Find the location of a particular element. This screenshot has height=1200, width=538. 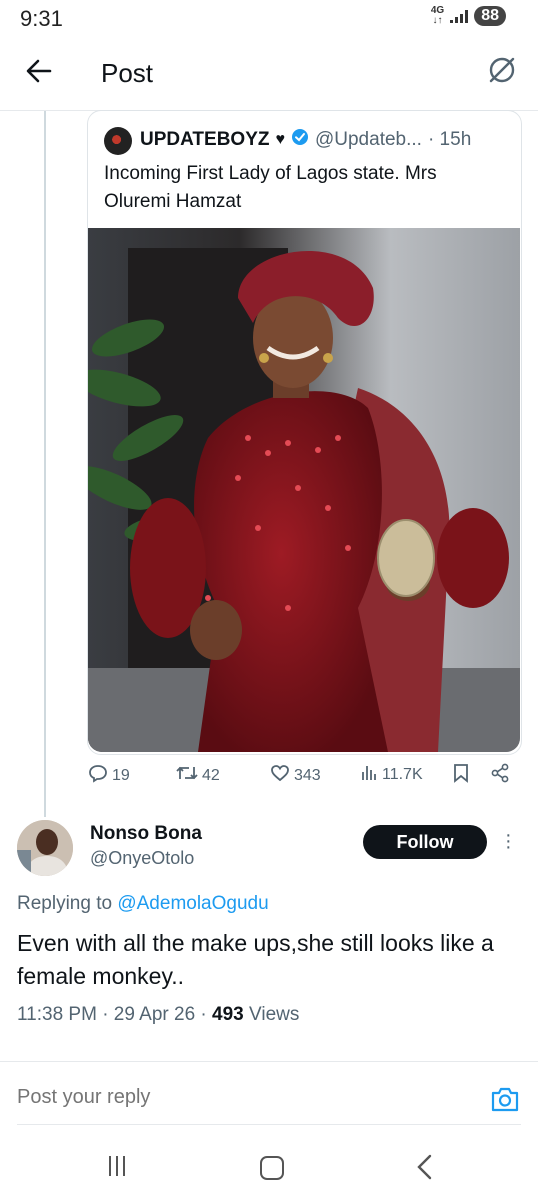

back-arrow-icon is located at coordinates (39, 75).